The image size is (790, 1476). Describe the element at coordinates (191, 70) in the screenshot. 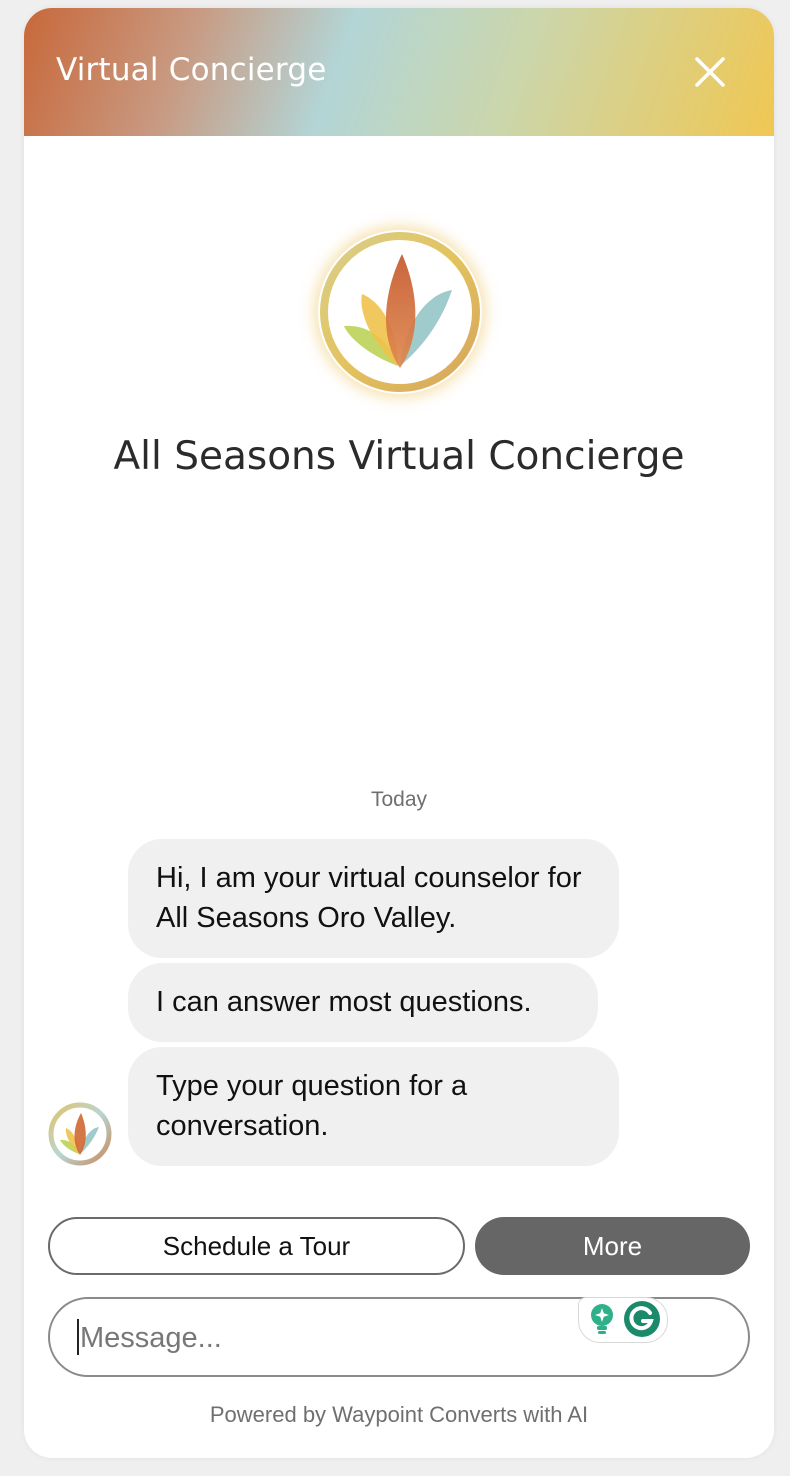

I see `header-title: Virtual Concierge` at that location.